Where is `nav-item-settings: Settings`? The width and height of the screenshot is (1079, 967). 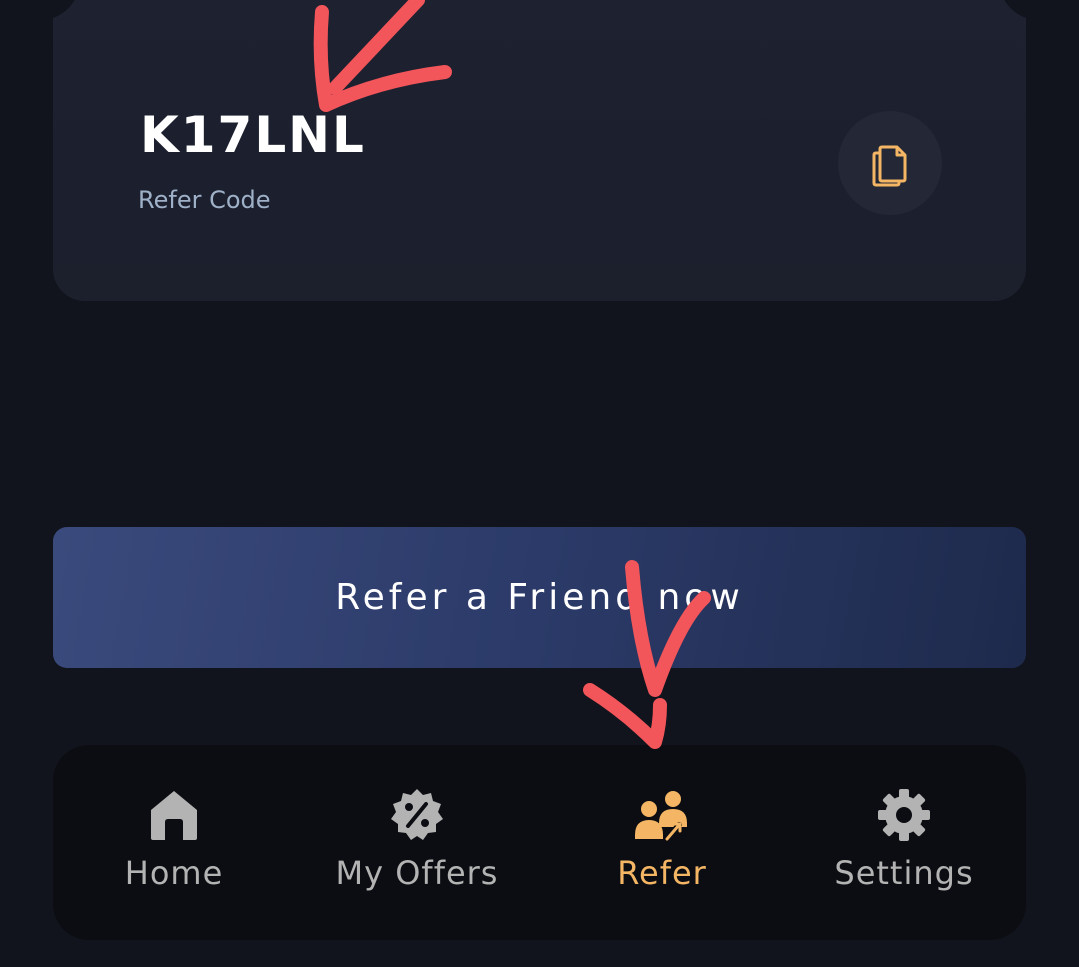 nav-item-settings: Settings is located at coordinates (904, 845).